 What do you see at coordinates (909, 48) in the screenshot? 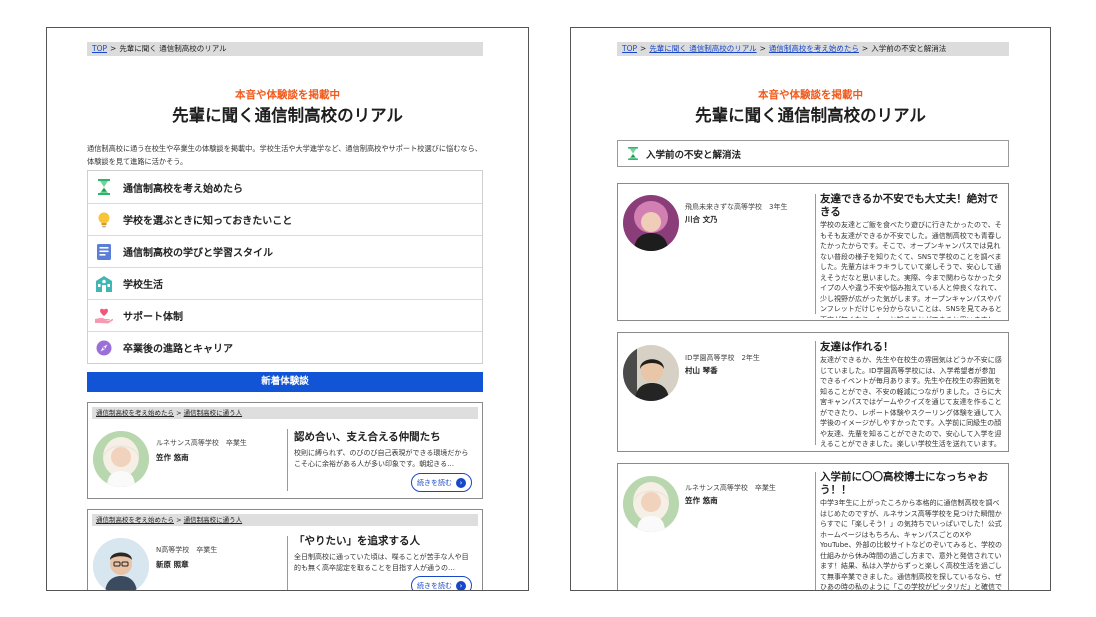
I see `breadcrumb-current: 入学前の不安と解消法` at bounding box center [909, 48].